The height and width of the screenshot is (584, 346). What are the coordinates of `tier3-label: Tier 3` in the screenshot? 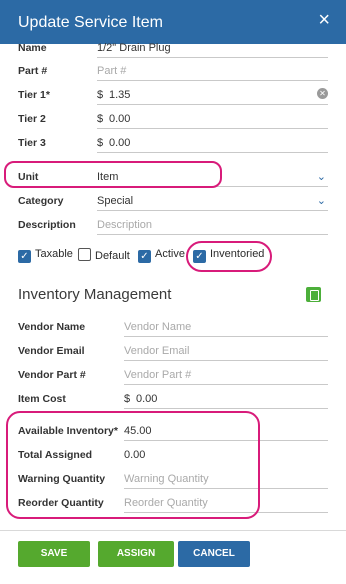 It's located at (32, 143).